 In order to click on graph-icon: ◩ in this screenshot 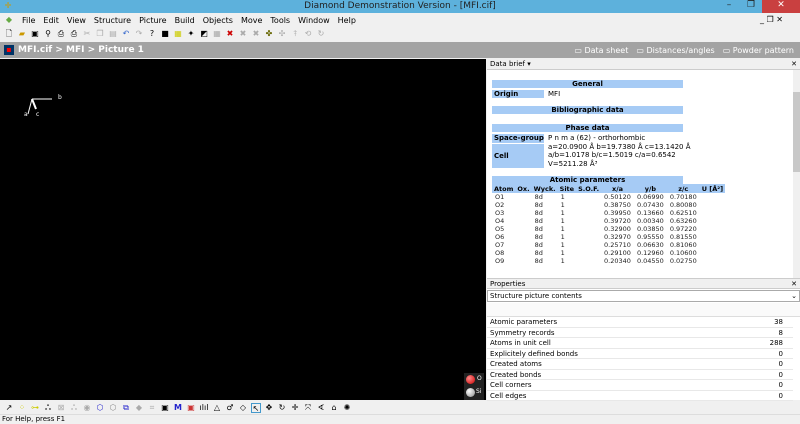, I will do `click(204, 34)`.